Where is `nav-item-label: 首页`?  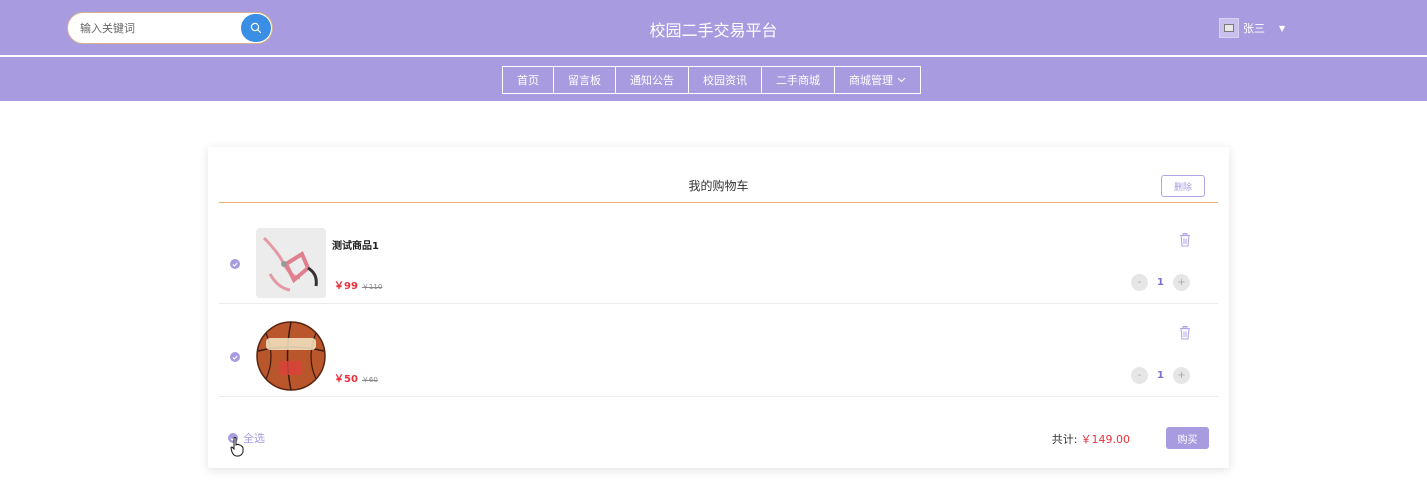
nav-item-label: 首页 is located at coordinates (528, 80).